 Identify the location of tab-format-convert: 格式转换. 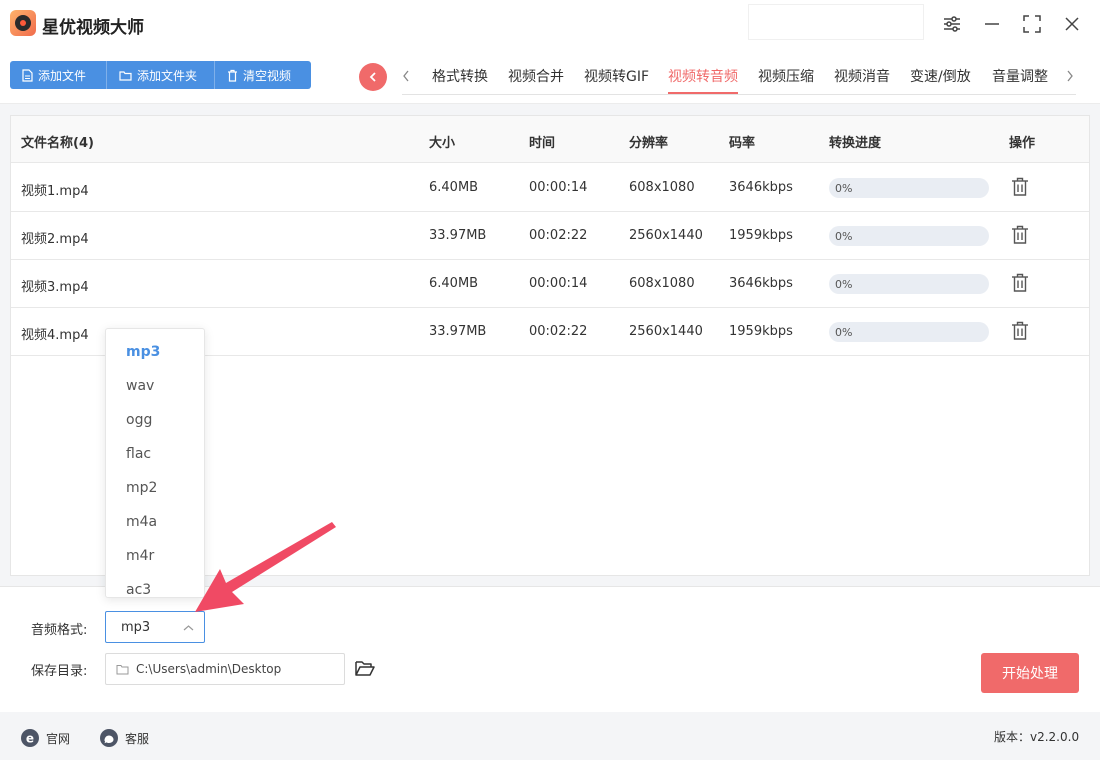
(460, 76).